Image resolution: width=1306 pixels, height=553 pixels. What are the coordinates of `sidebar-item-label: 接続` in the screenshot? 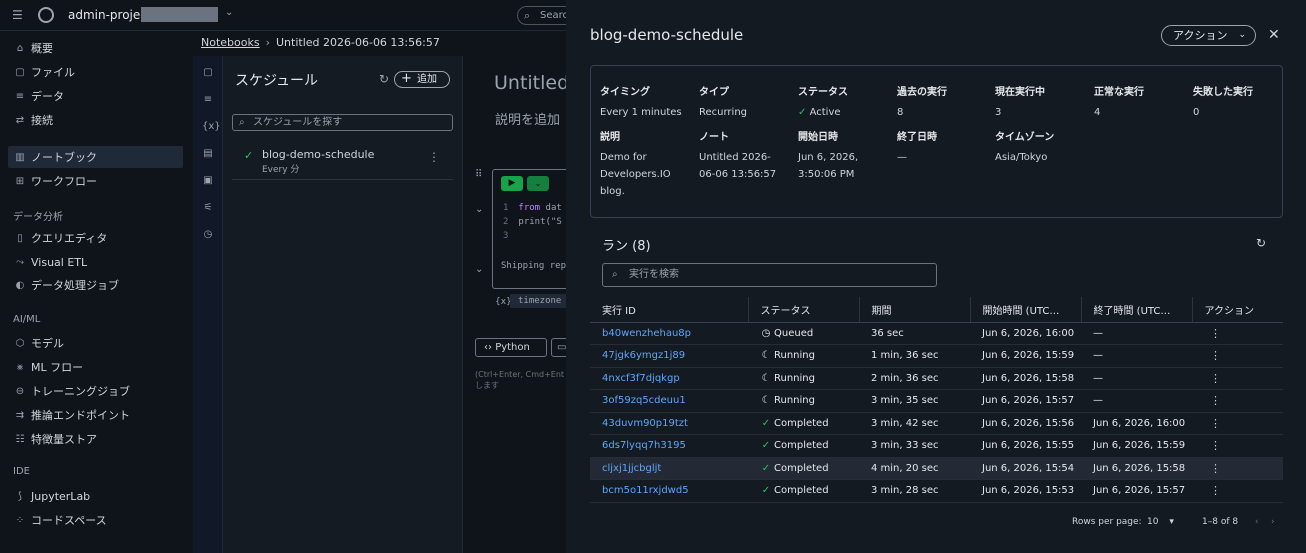 It's located at (42, 120).